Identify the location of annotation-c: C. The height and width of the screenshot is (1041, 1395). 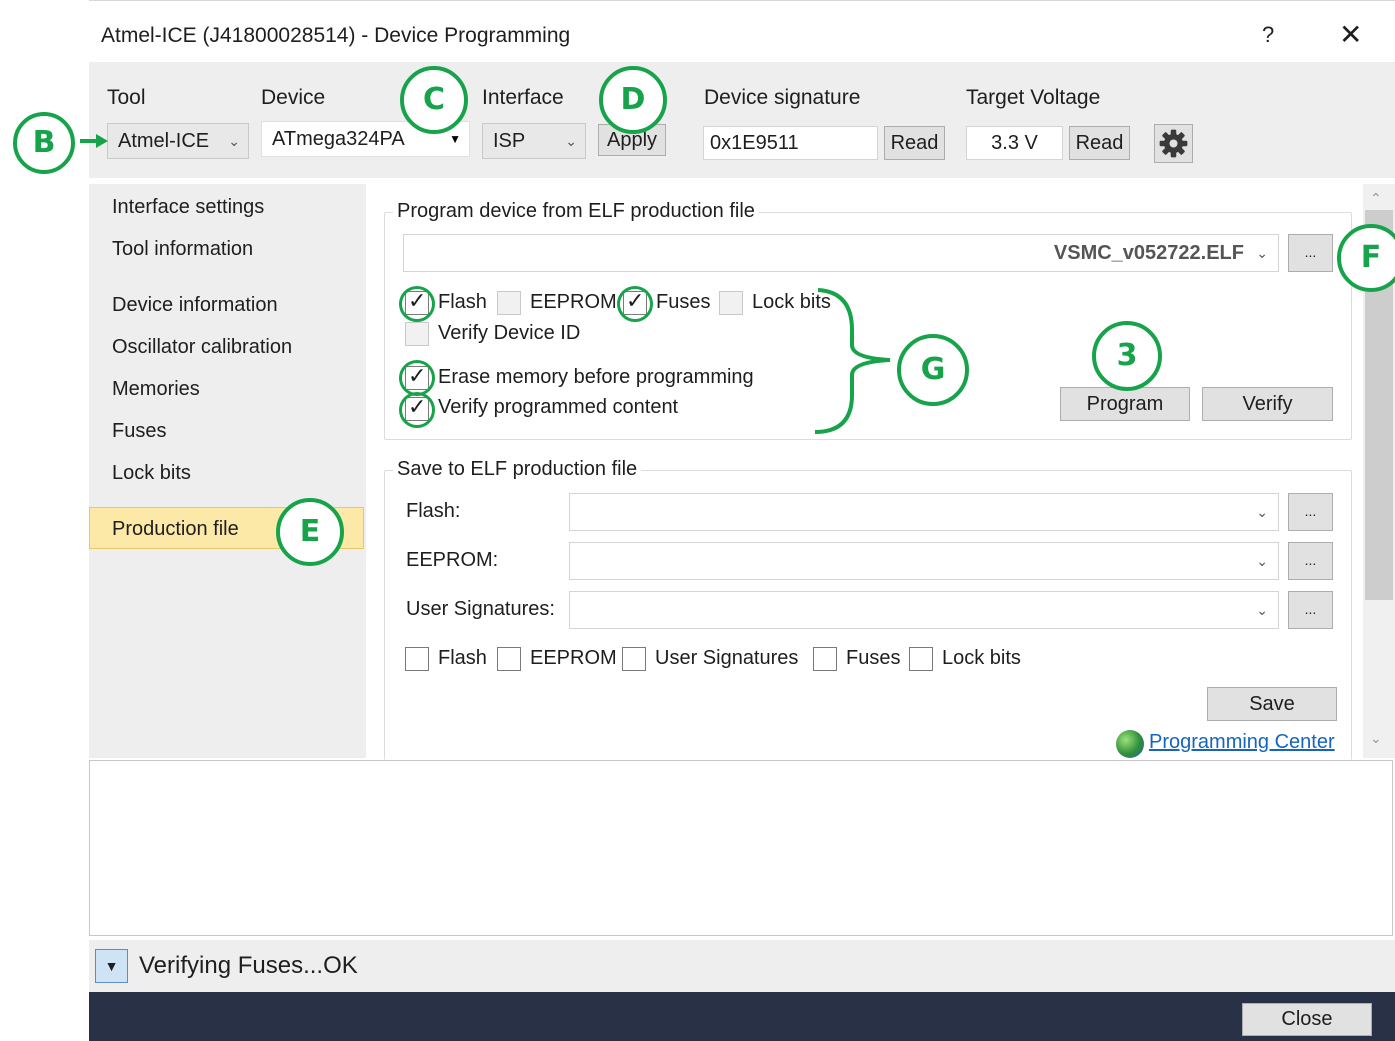
(434, 100).